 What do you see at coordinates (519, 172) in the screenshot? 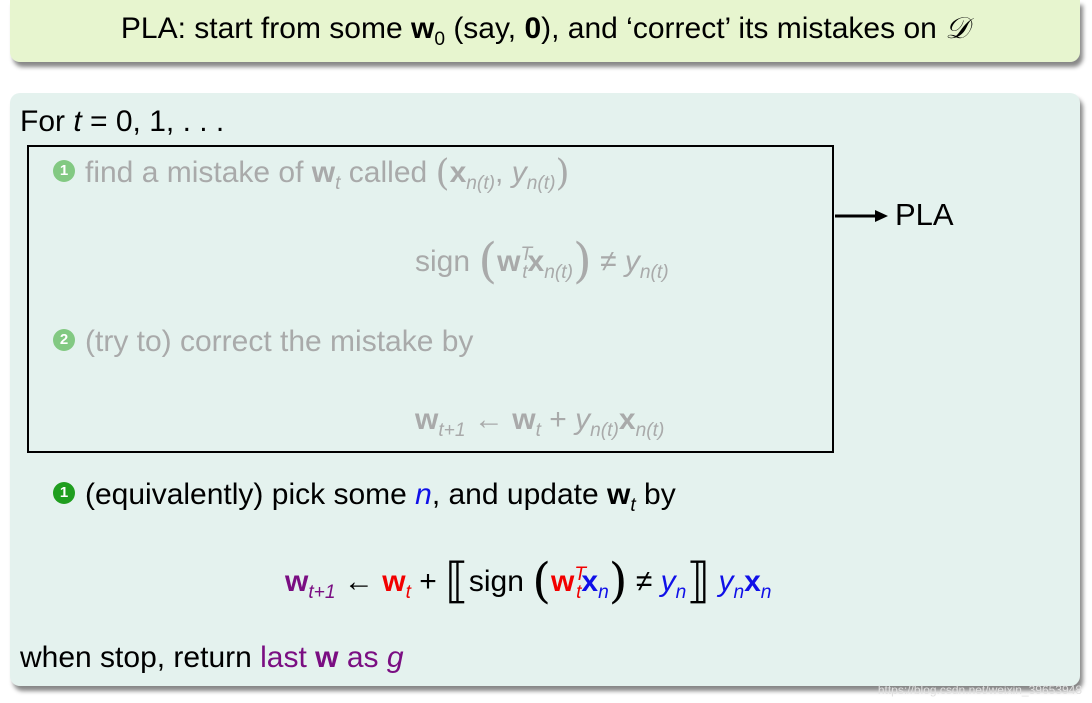
I see `step1-y: y` at bounding box center [519, 172].